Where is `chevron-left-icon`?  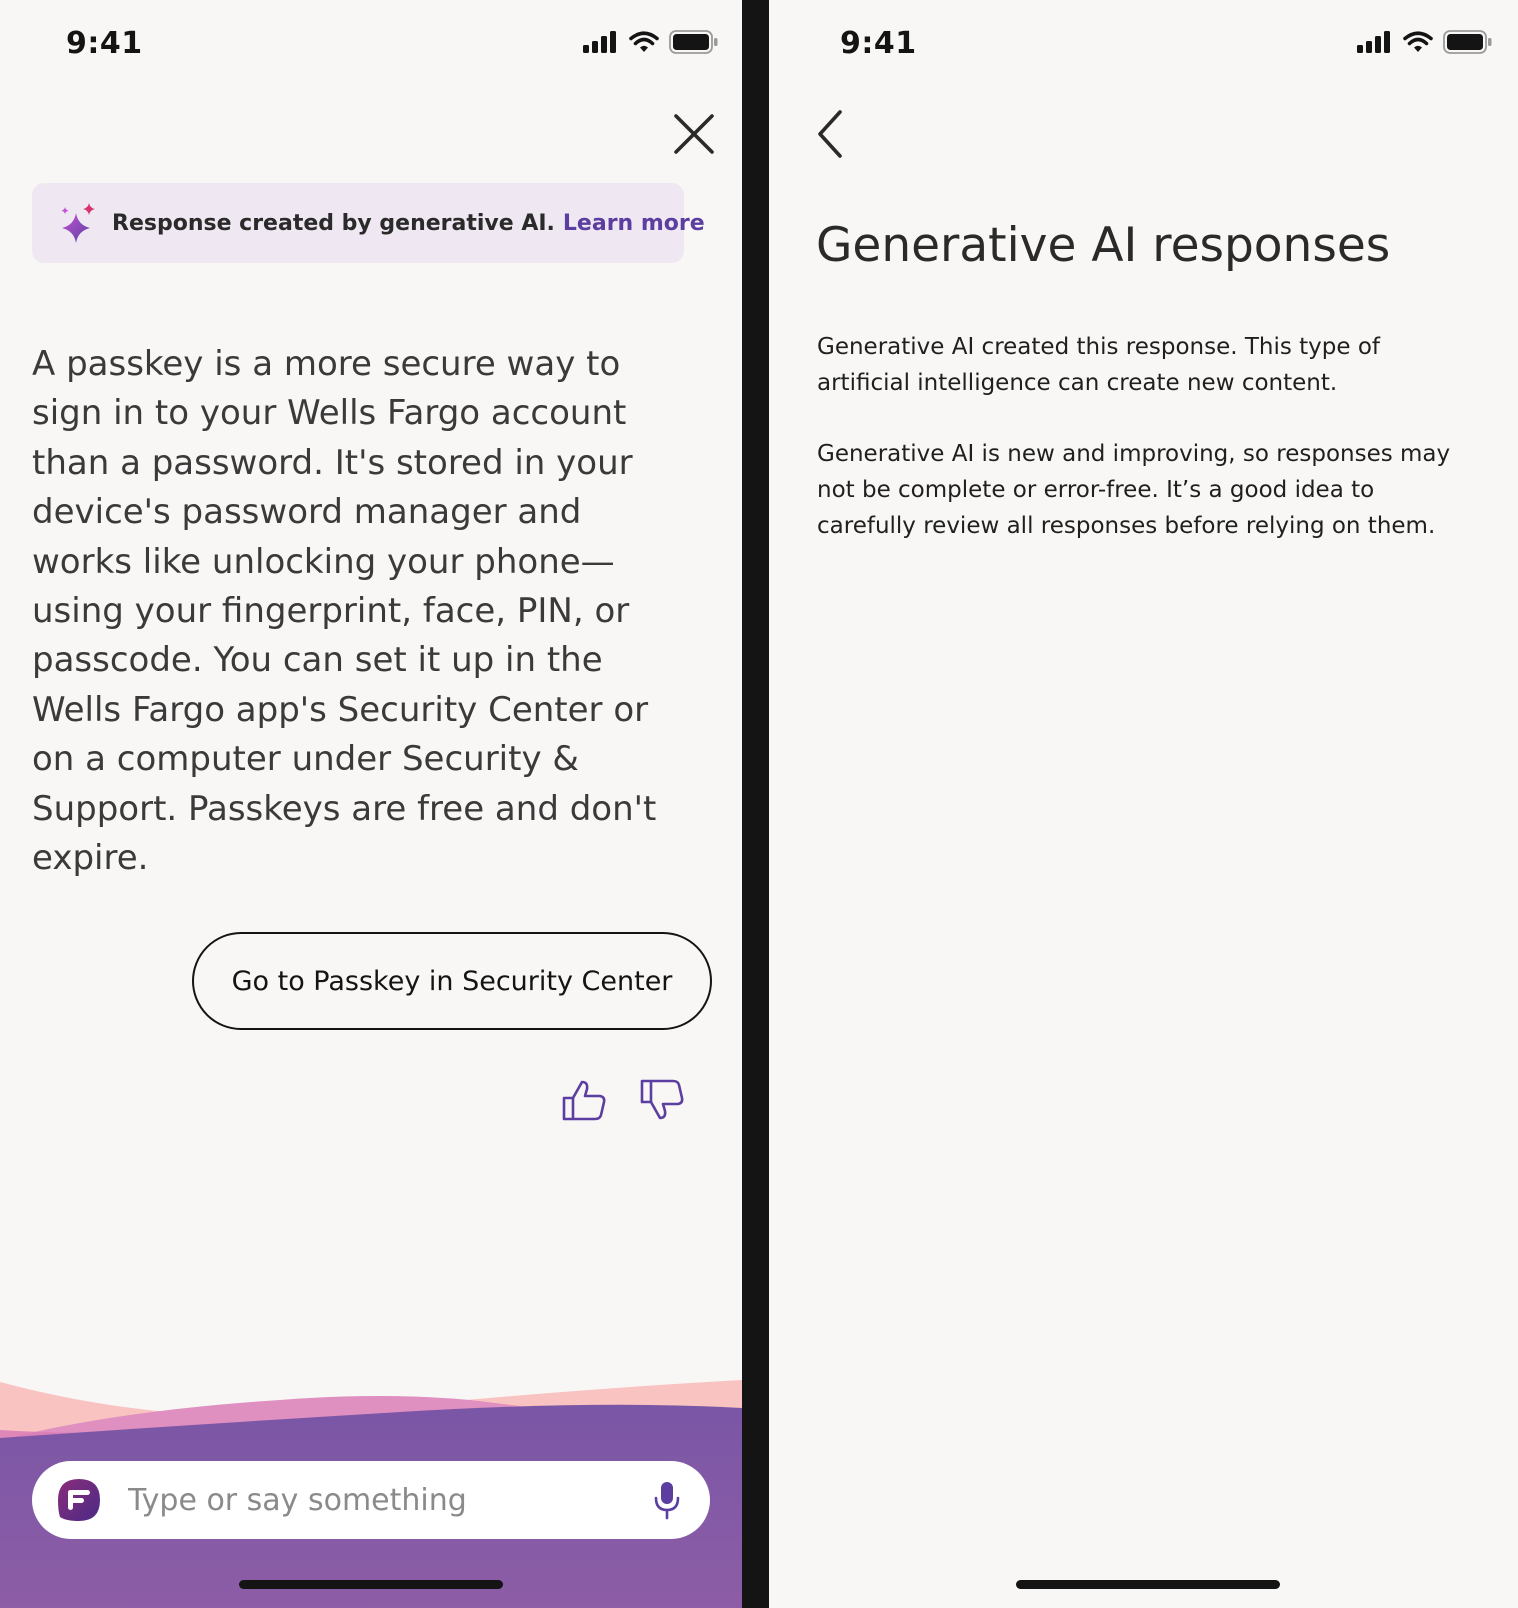 chevron-left-icon is located at coordinates (832, 134).